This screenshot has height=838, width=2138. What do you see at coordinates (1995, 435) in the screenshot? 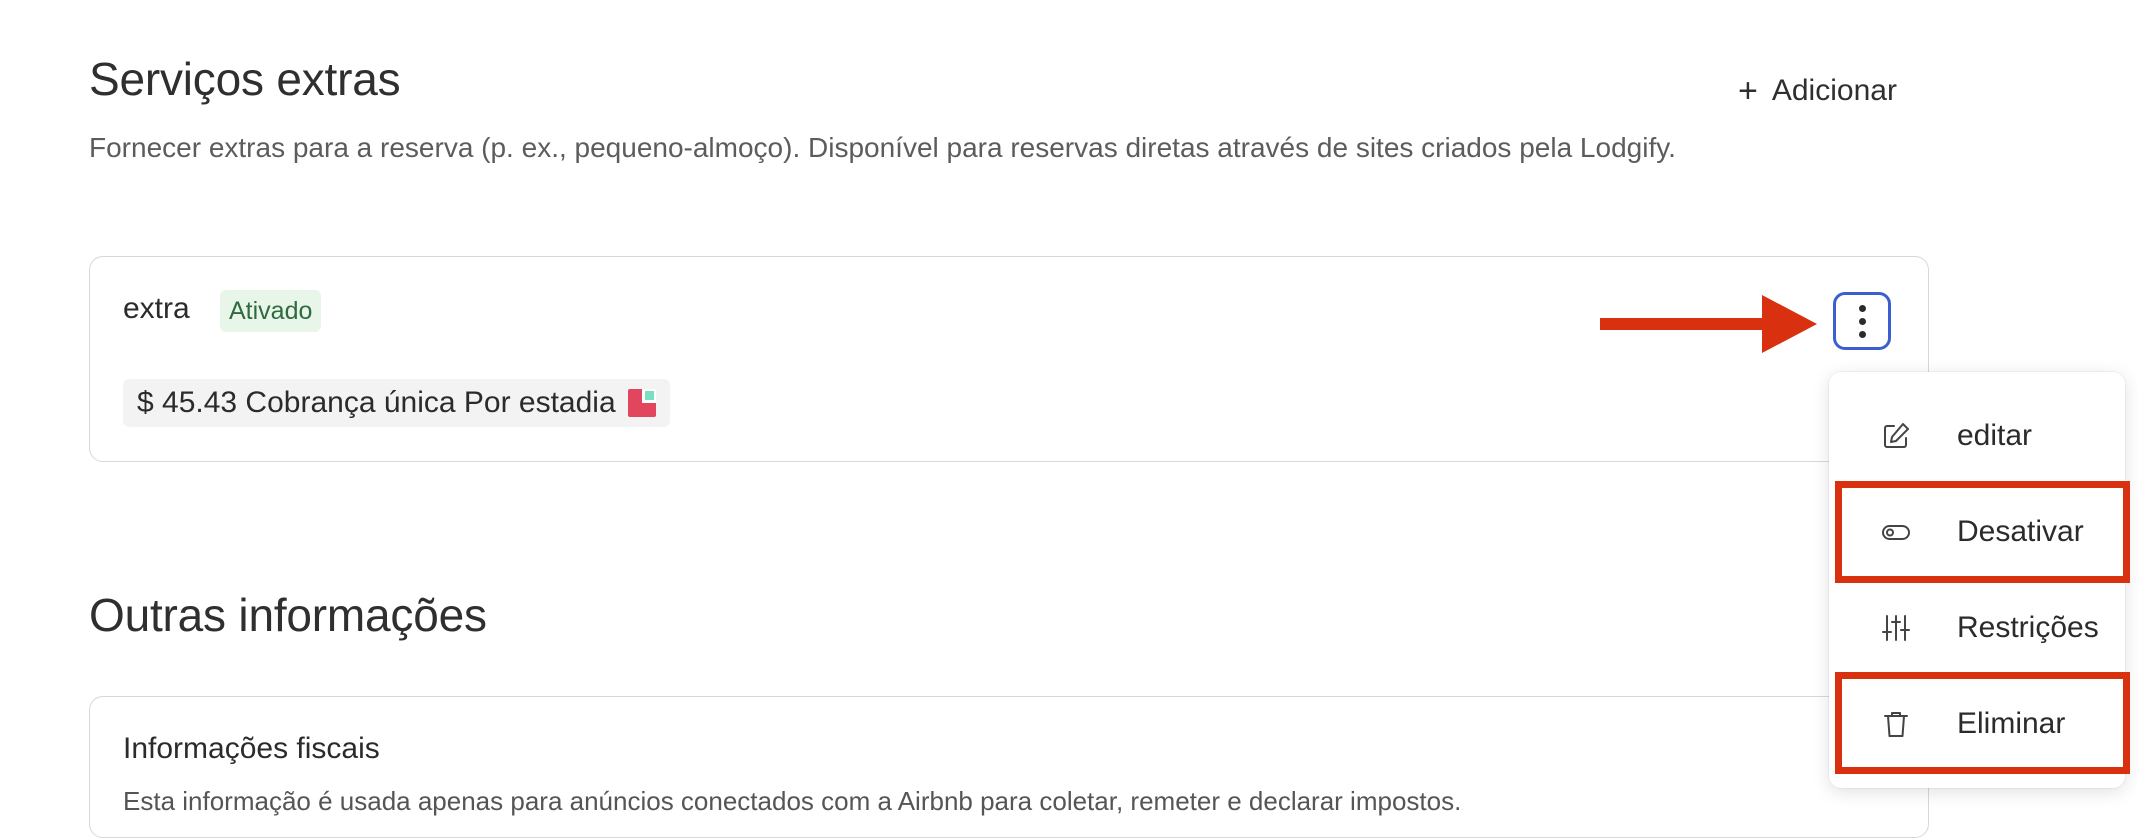
I see `menu-item-edit-label: editar` at bounding box center [1995, 435].